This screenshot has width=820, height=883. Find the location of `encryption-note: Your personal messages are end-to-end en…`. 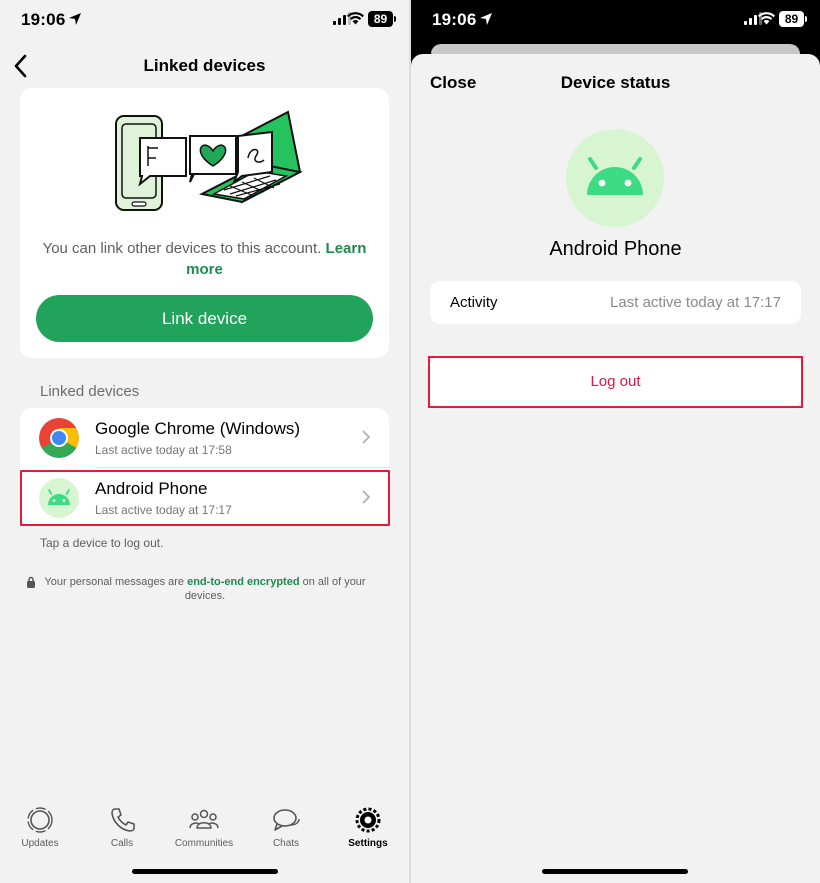

encryption-note: Your personal messages are end-to-end en… is located at coordinates (205, 589).